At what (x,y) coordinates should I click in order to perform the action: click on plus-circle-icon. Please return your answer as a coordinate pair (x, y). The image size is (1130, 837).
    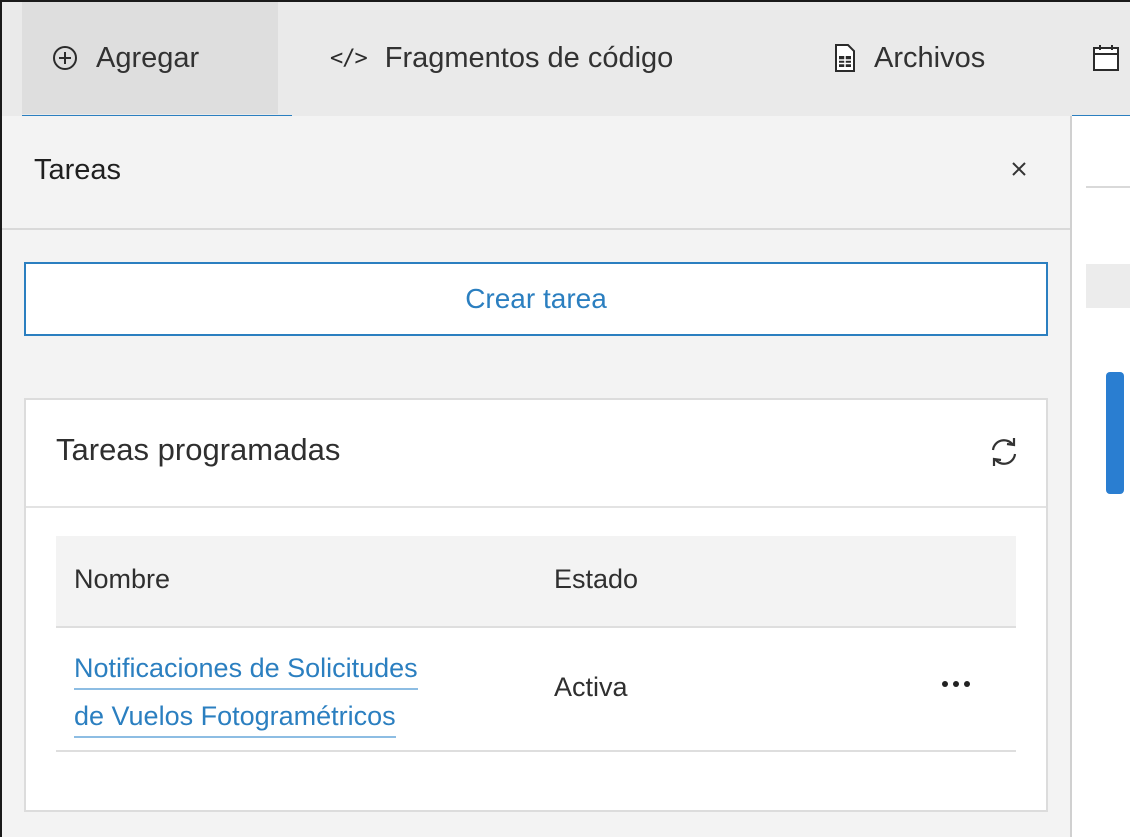
    Looking at the image, I should click on (65, 58).